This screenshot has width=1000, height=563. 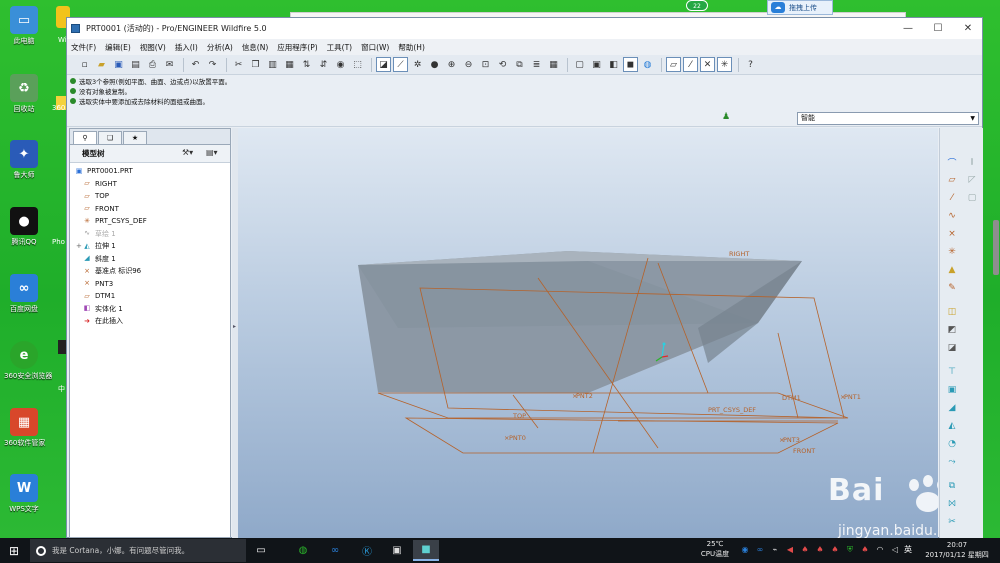 I want to click on front-plane, so click(x=621, y=435).